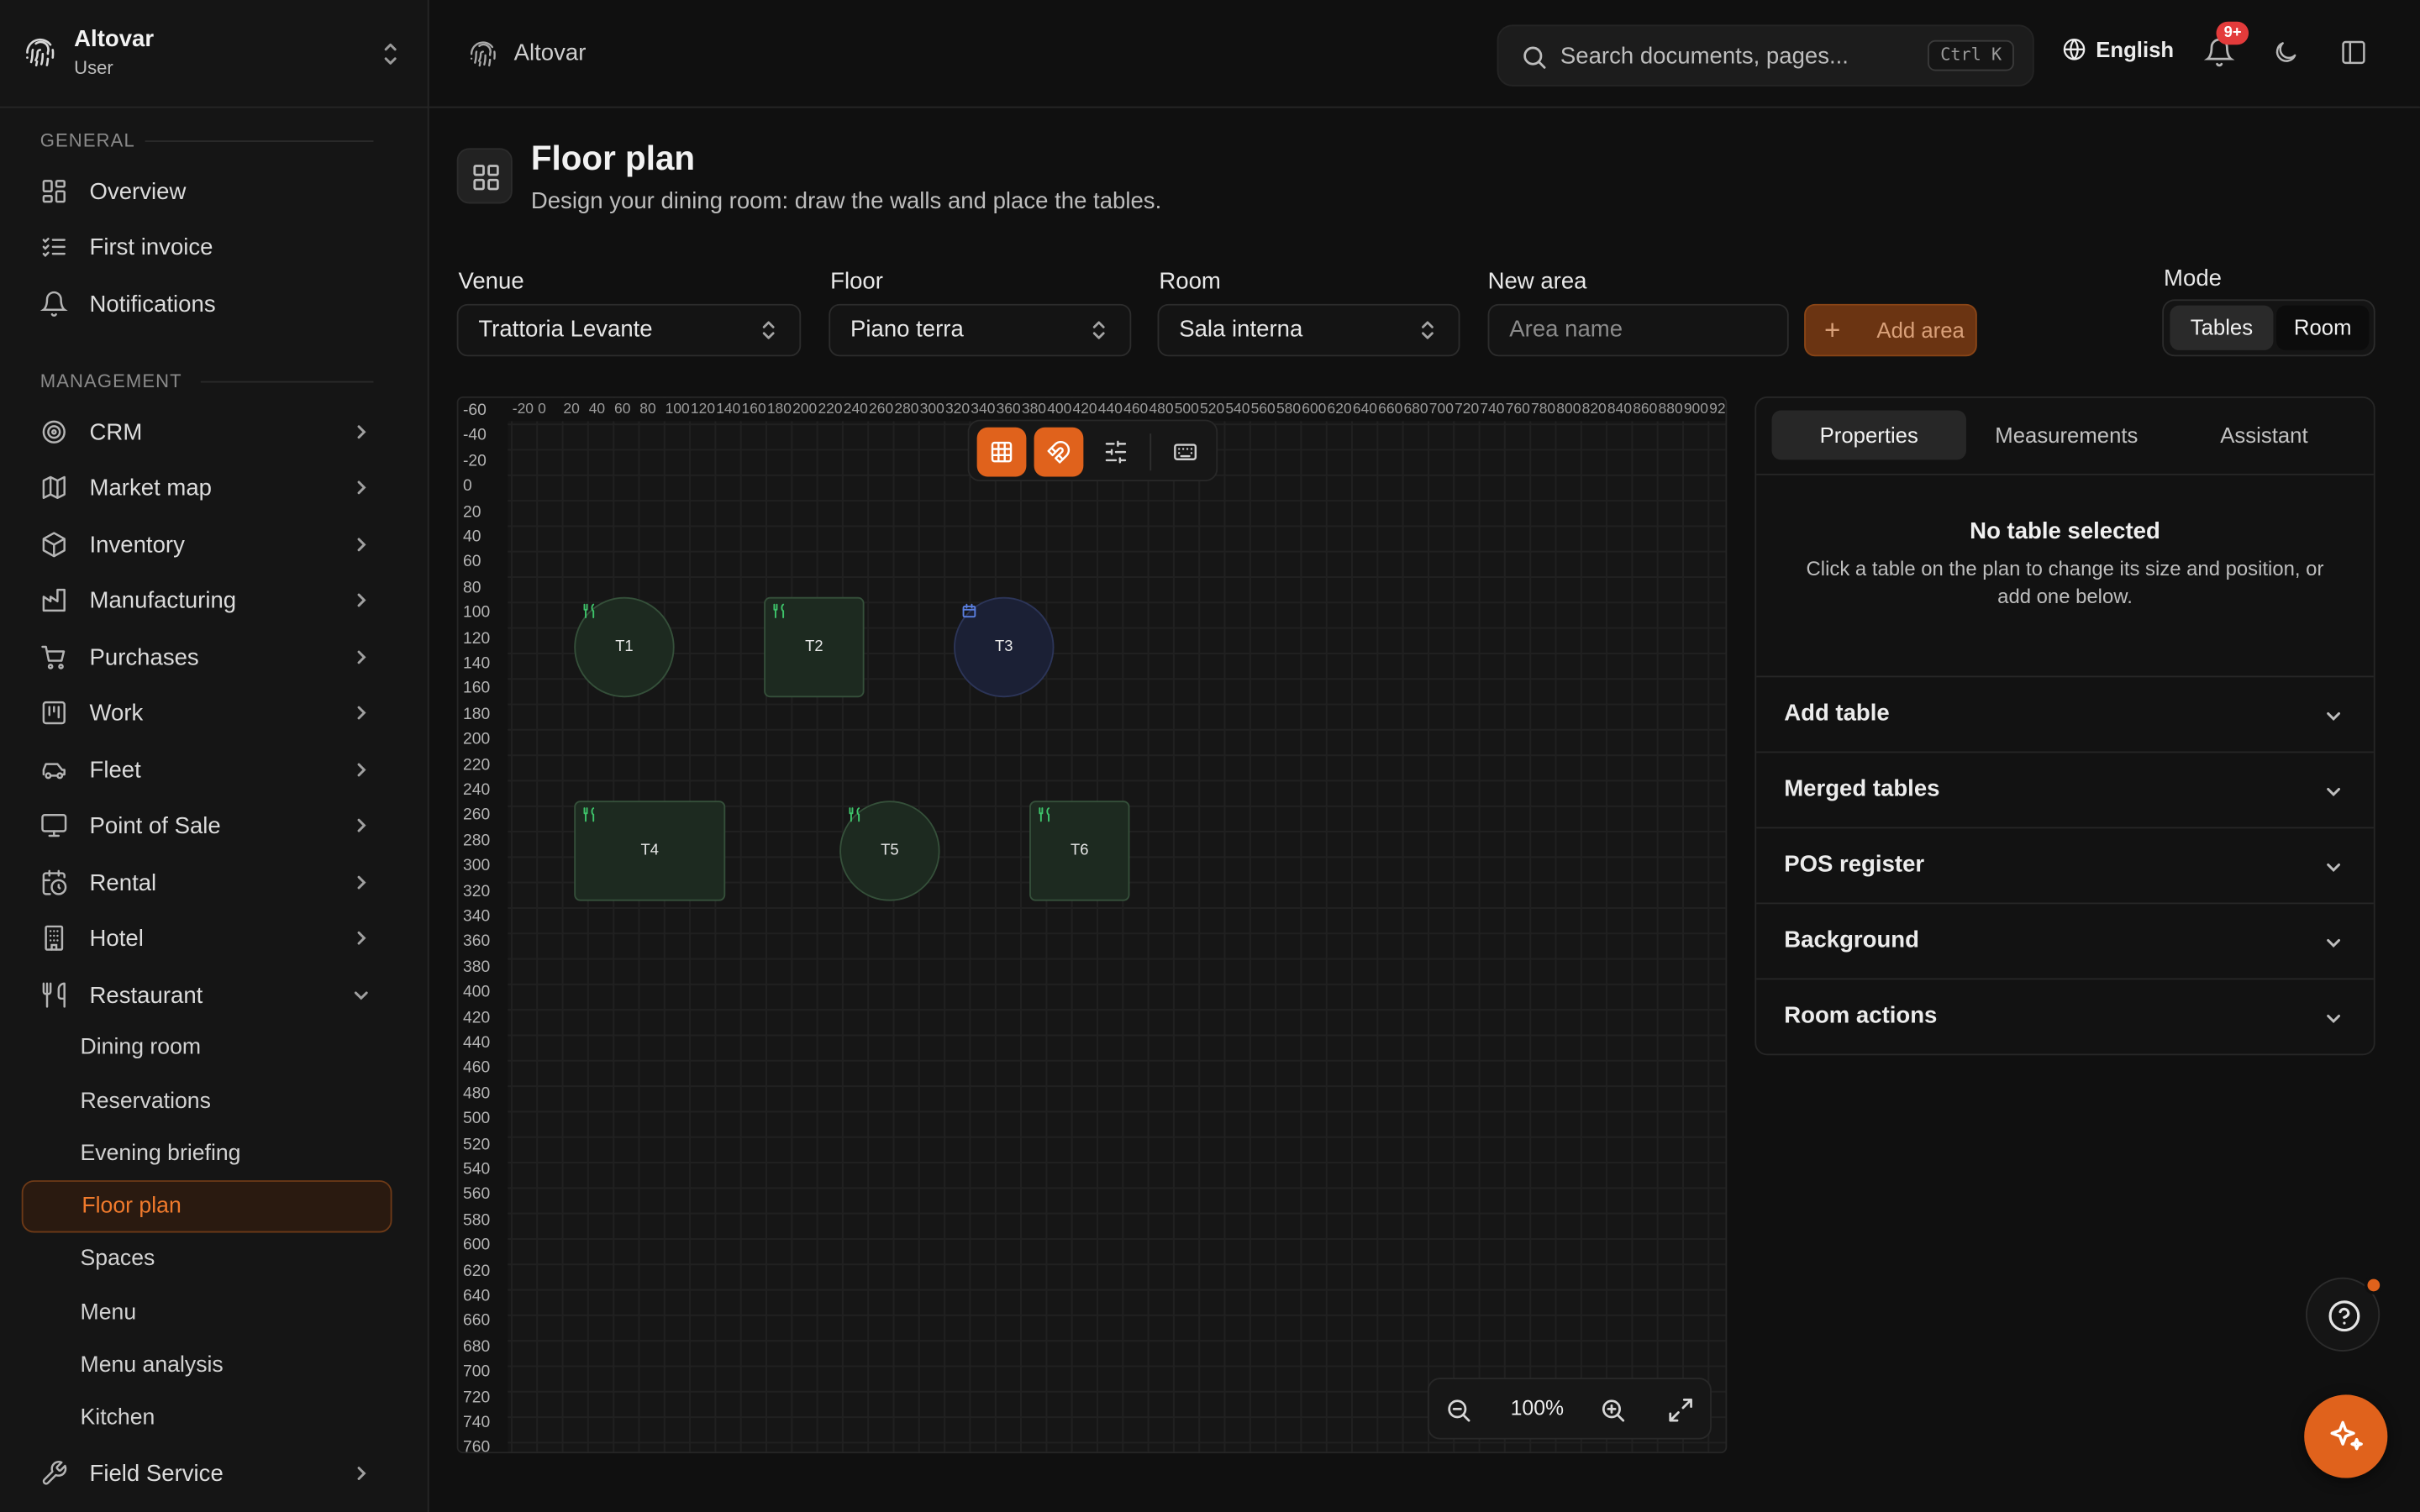 This screenshot has height=1512, width=2420. I want to click on sidebar-subitem-spaces: Spaces, so click(207, 1259).